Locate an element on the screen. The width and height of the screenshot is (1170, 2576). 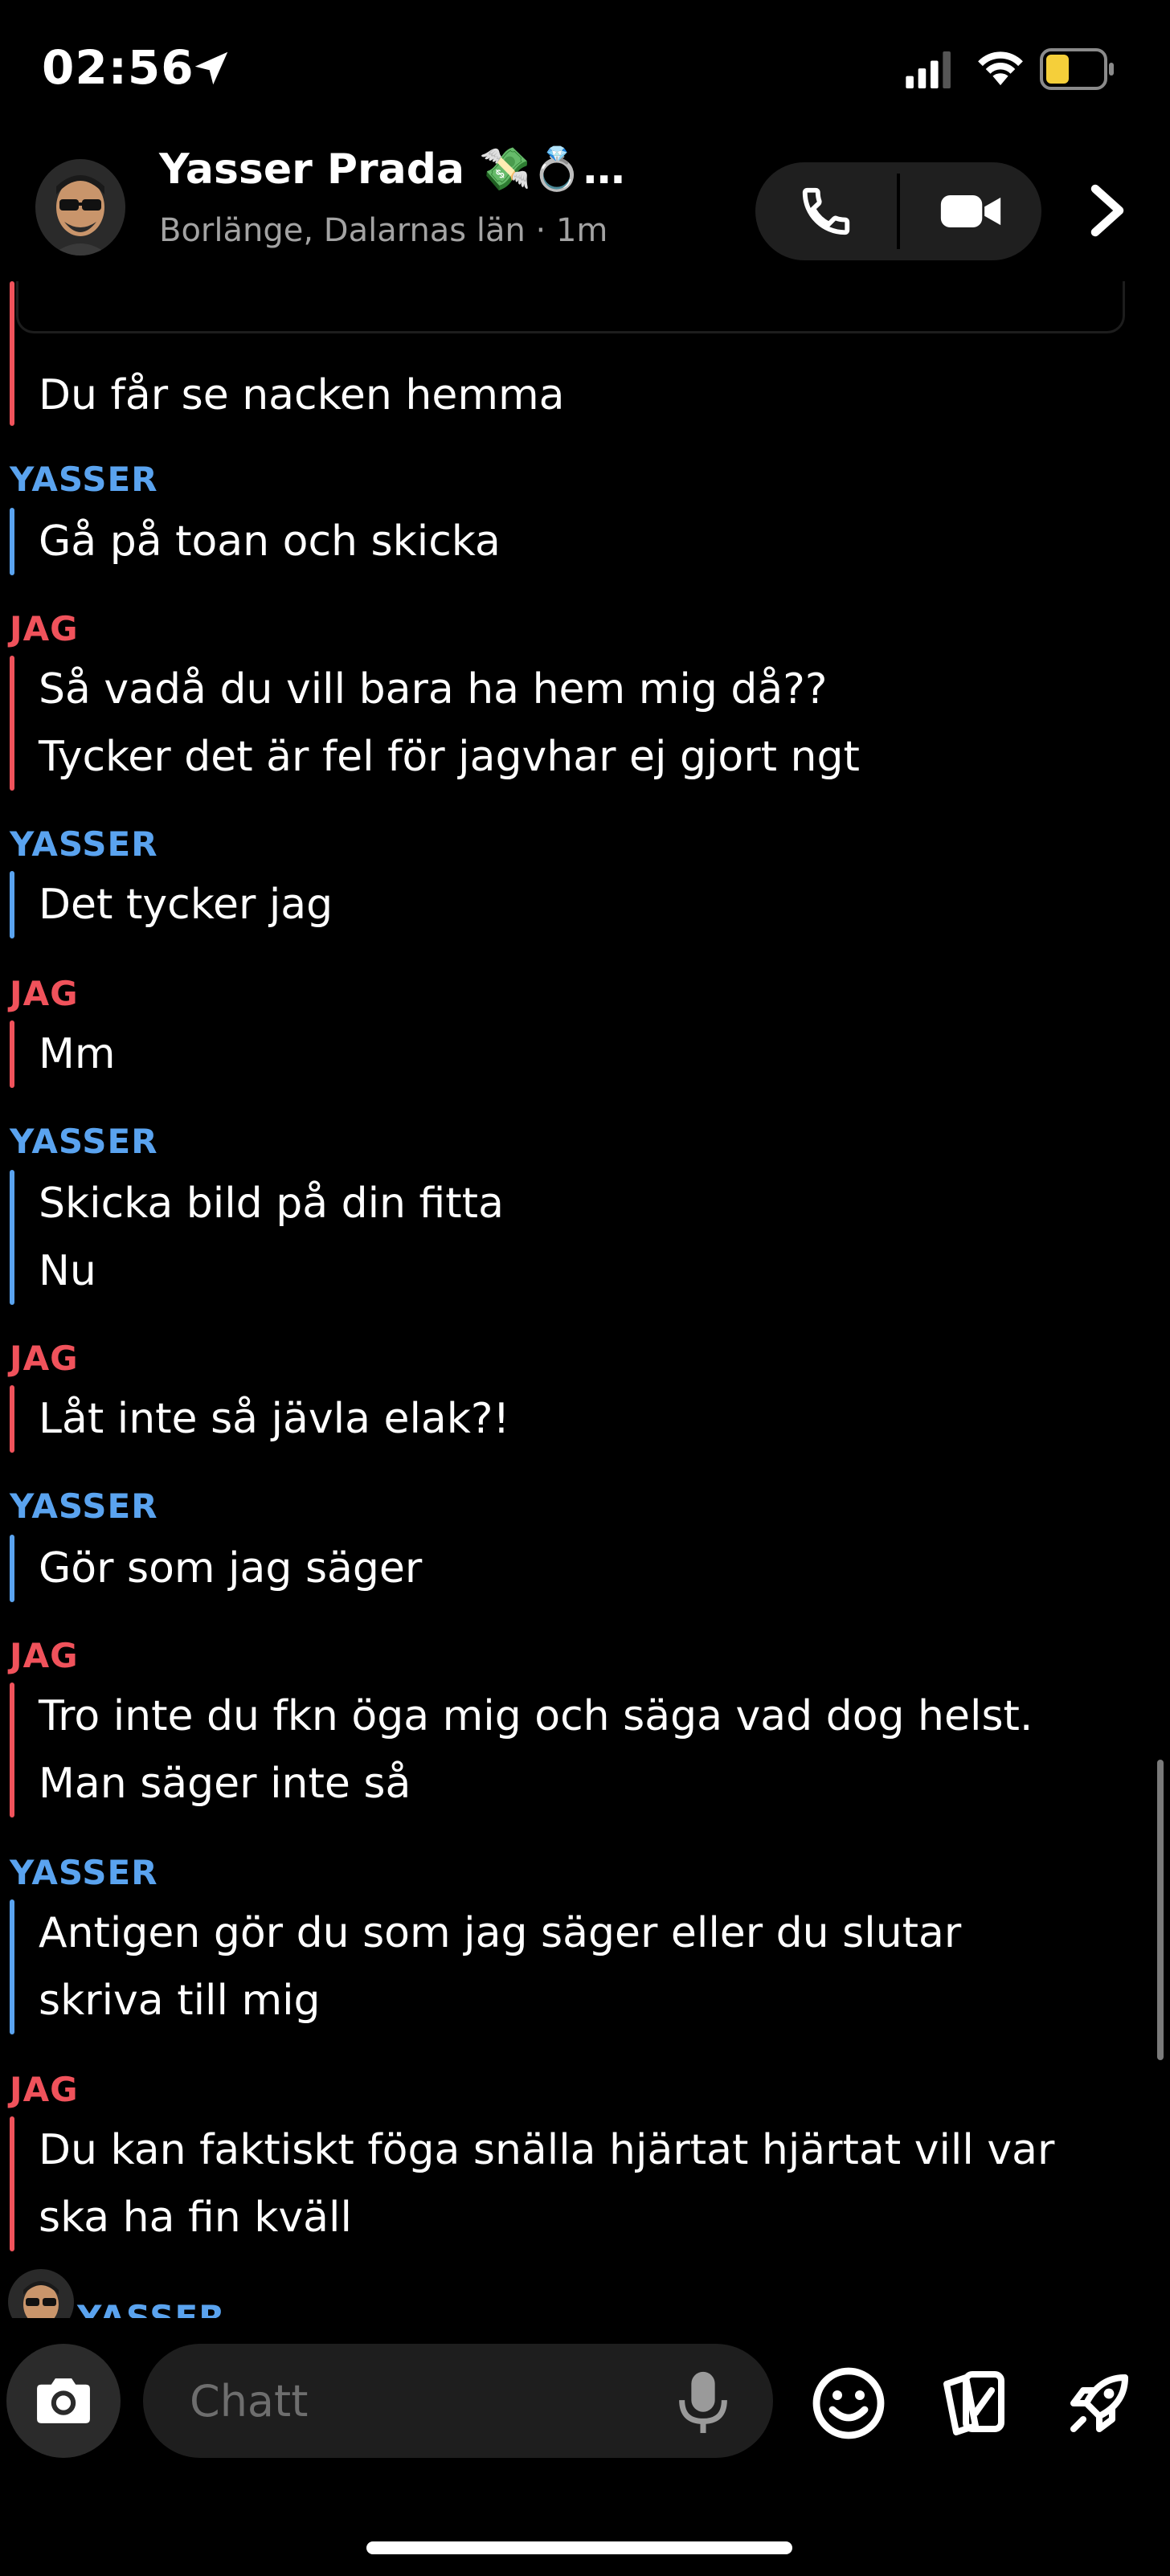
chat-input-bar: Chatt is located at coordinates (585, 2447).